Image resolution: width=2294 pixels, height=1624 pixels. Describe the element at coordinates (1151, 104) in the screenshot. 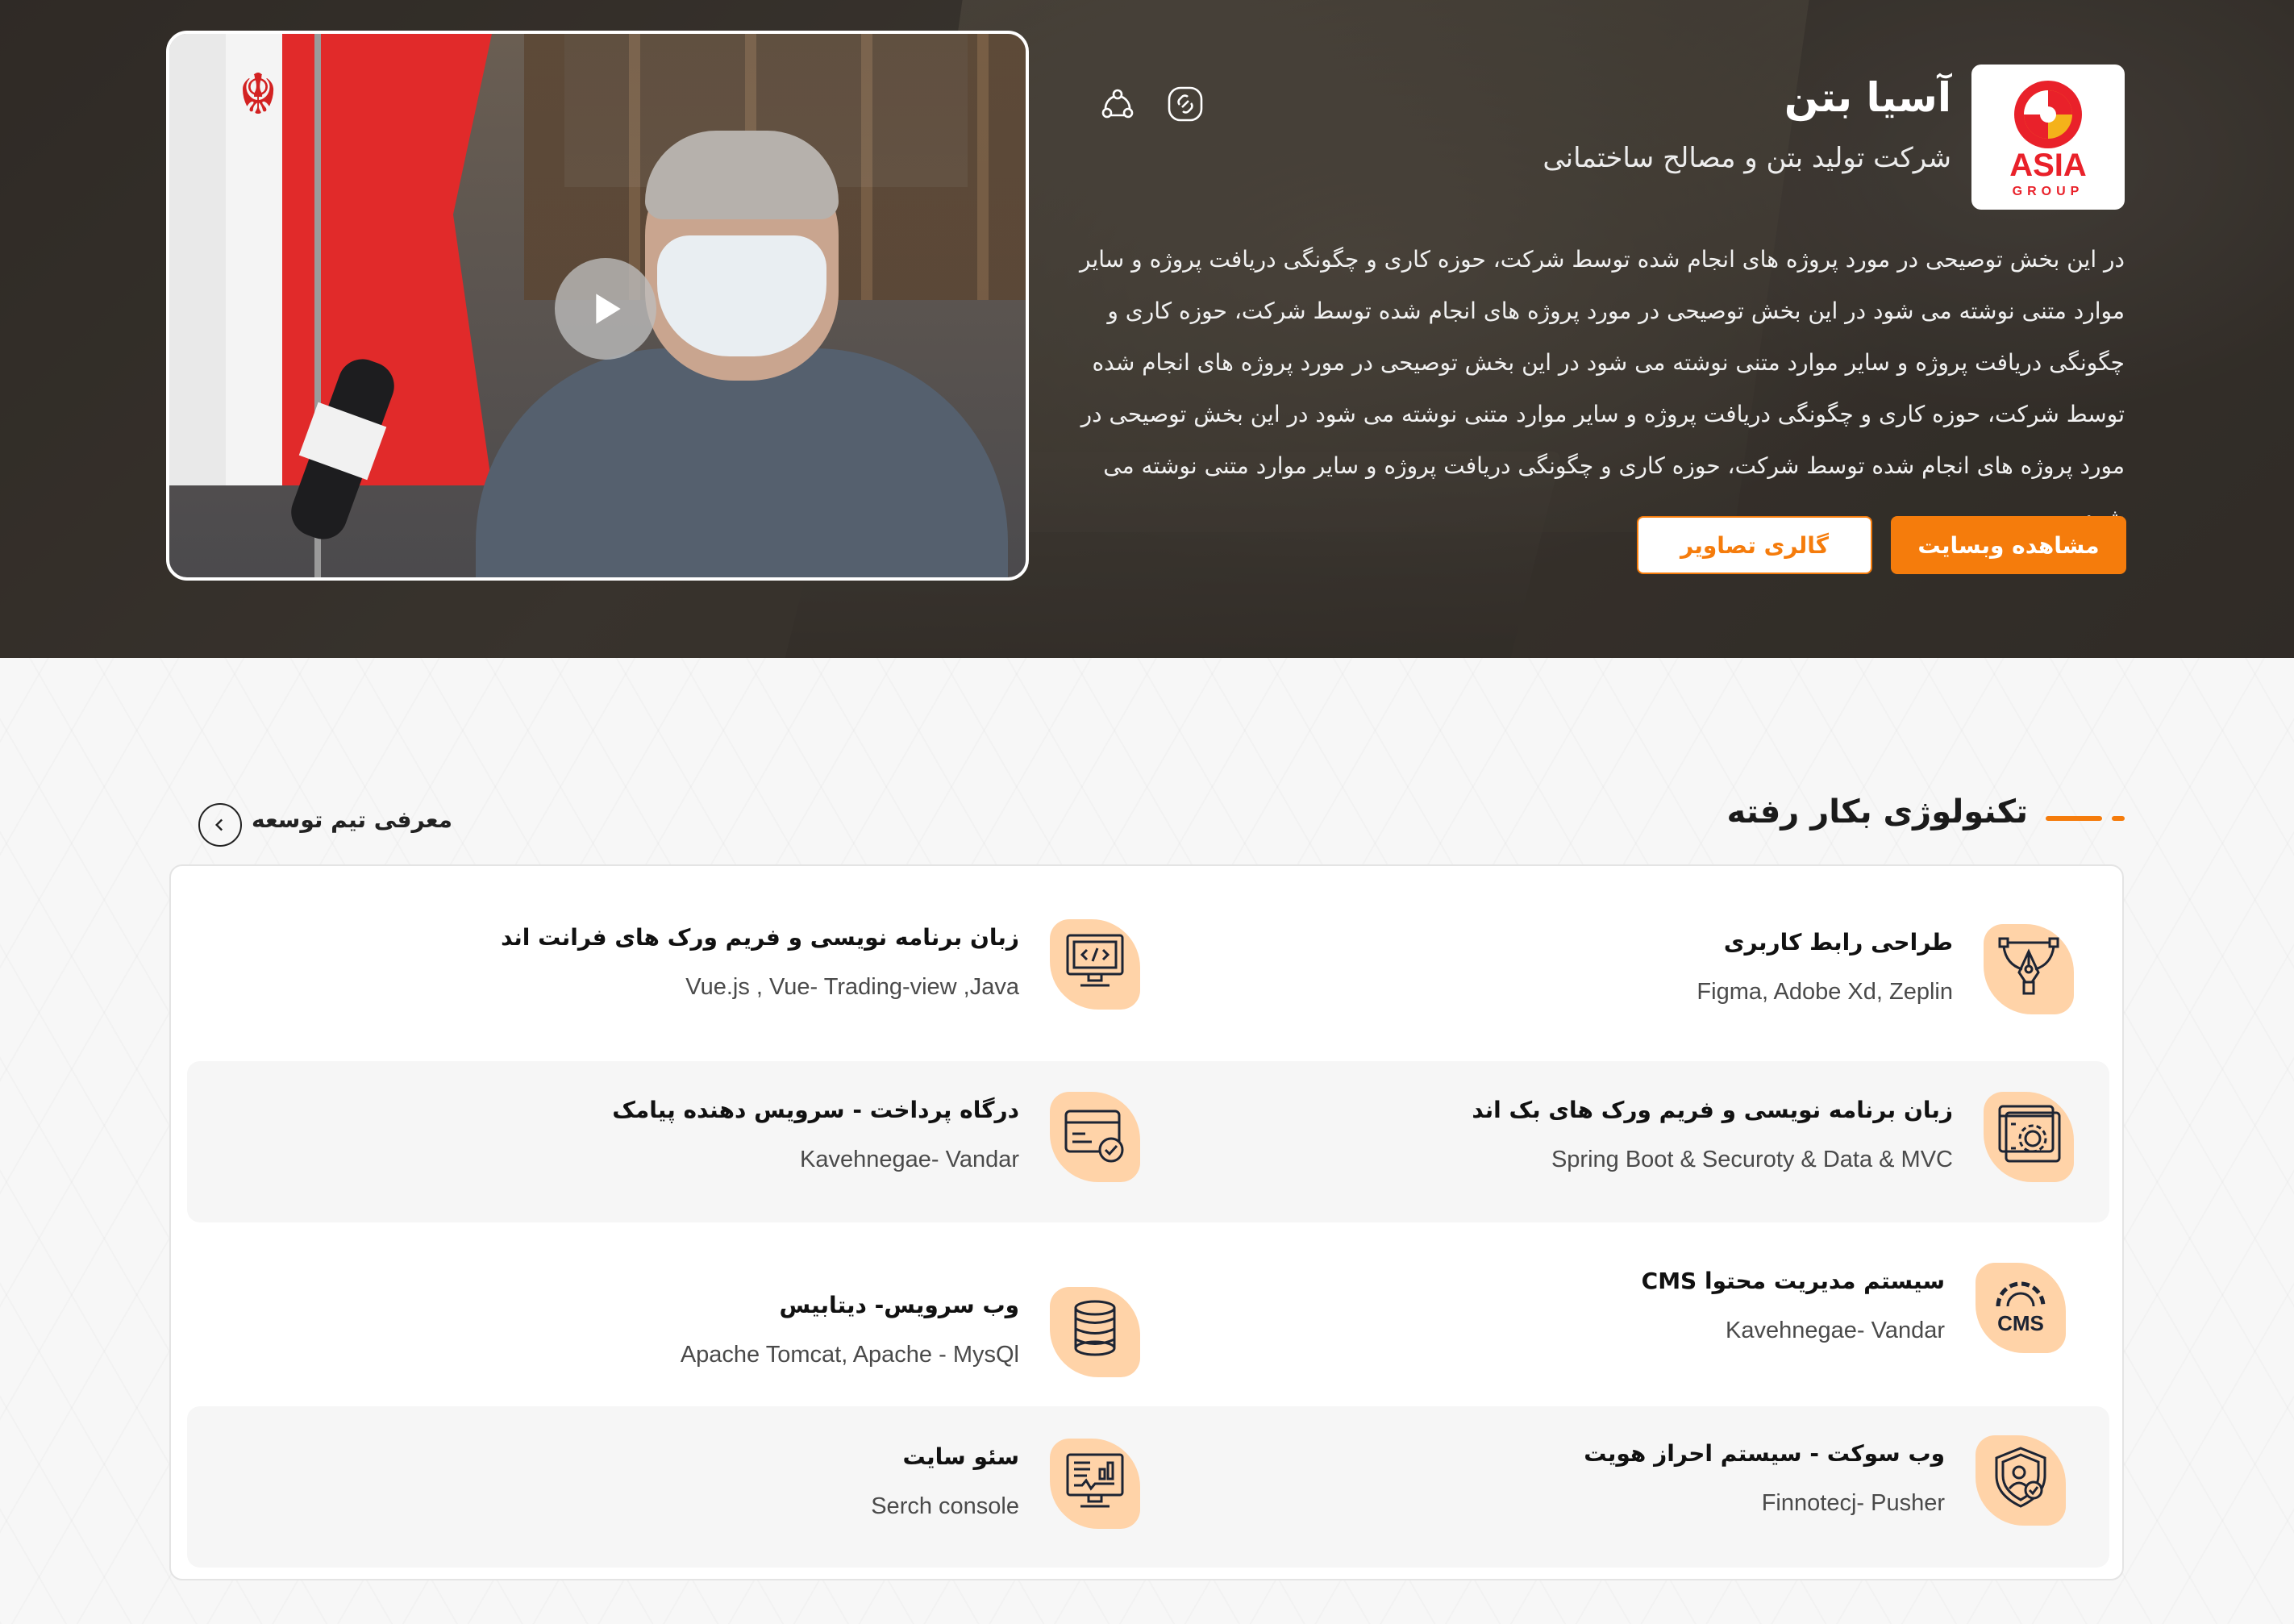

I see `hero-action-icons` at that location.